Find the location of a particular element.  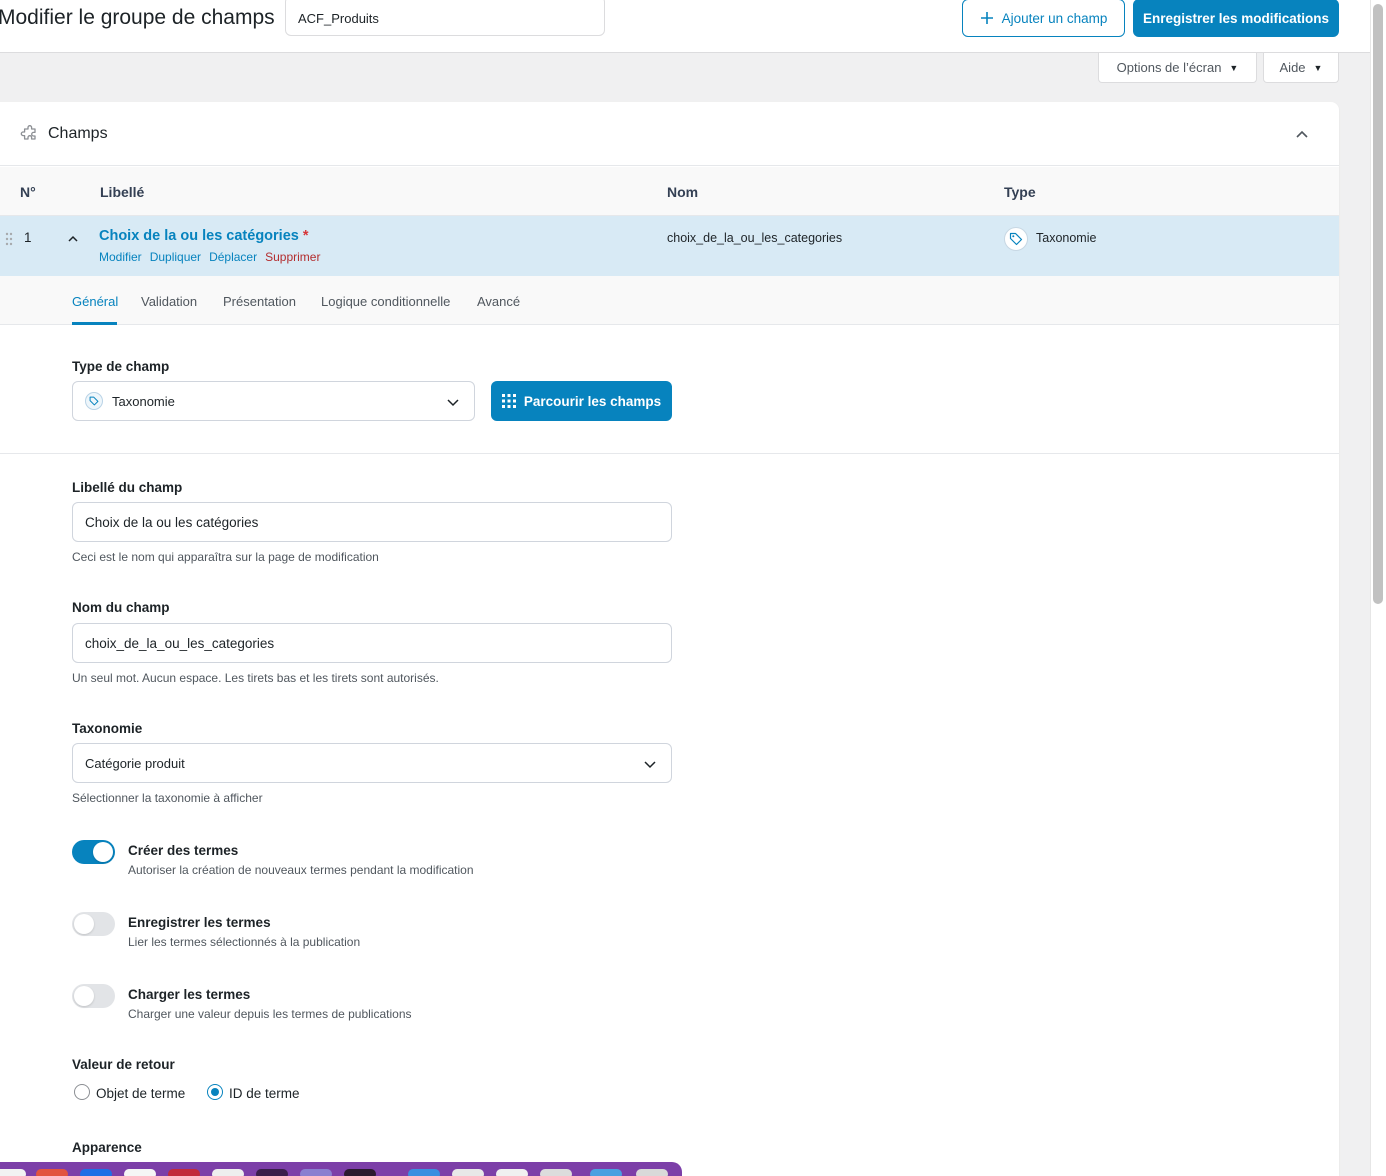

load-terms-toggle is located at coordinates (93, 996).